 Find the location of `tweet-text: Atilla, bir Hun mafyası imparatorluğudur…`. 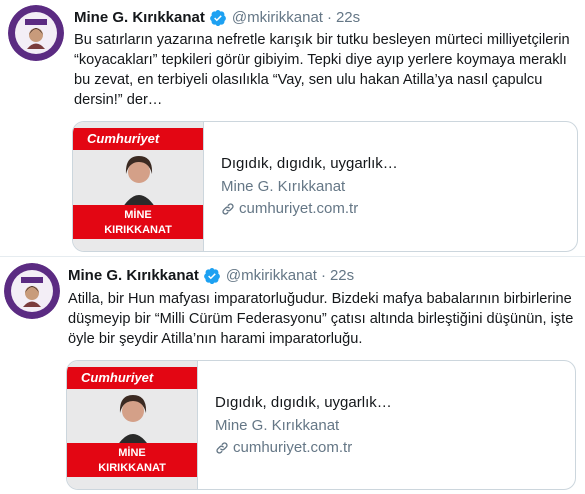

tweet-text: Atilla, bir Hun mafyası imparatorluğudur… is located at coordinates (321, 319).